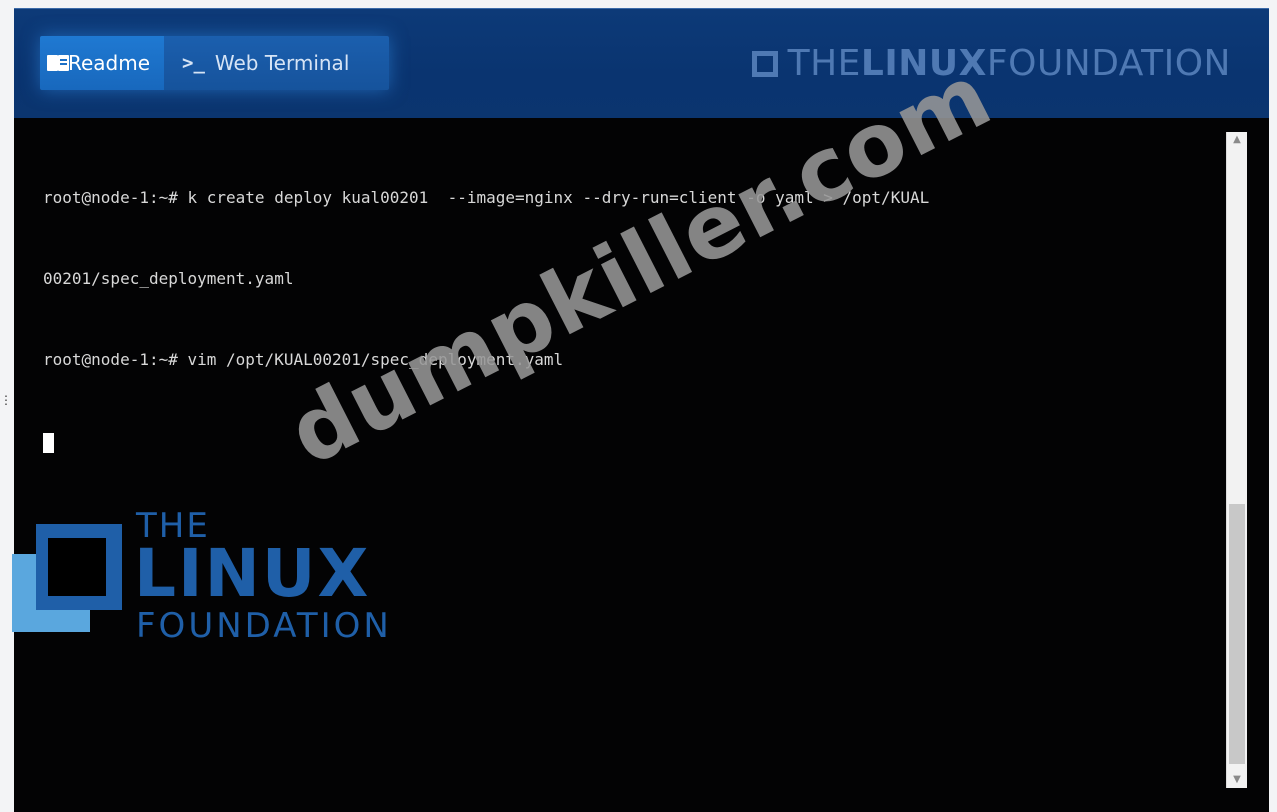  Describe the element at coordinates (264, 626) in the screenshot. I see `logo-word-foundation: FOUNDATION` at that location.